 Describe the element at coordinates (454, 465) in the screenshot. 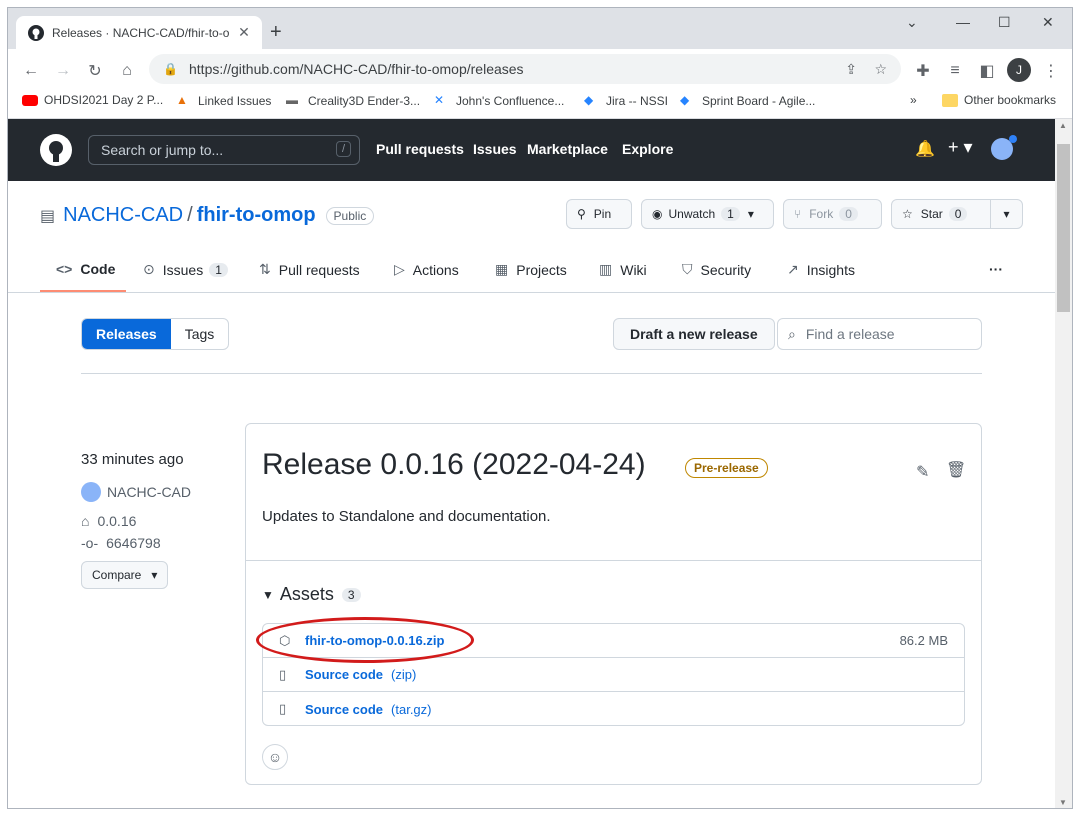

I see `release-title: Release 0.0.16 (2022-04-24)` at that location.